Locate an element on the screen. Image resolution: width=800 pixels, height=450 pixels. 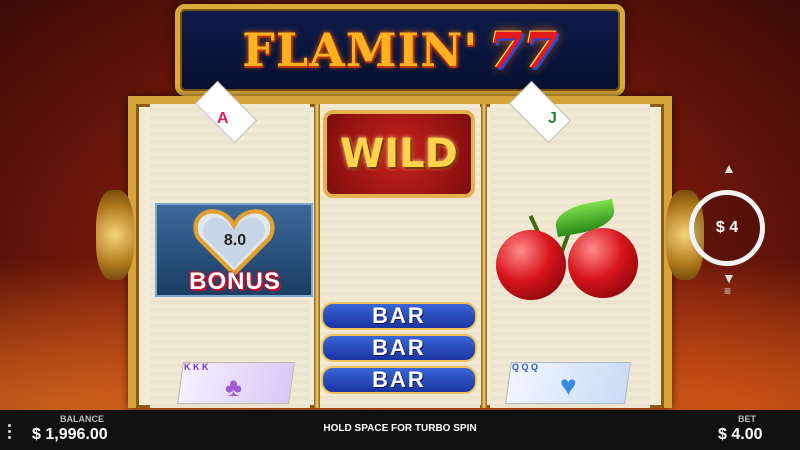
wild-label: WILD is located at coordinates (399, 154).